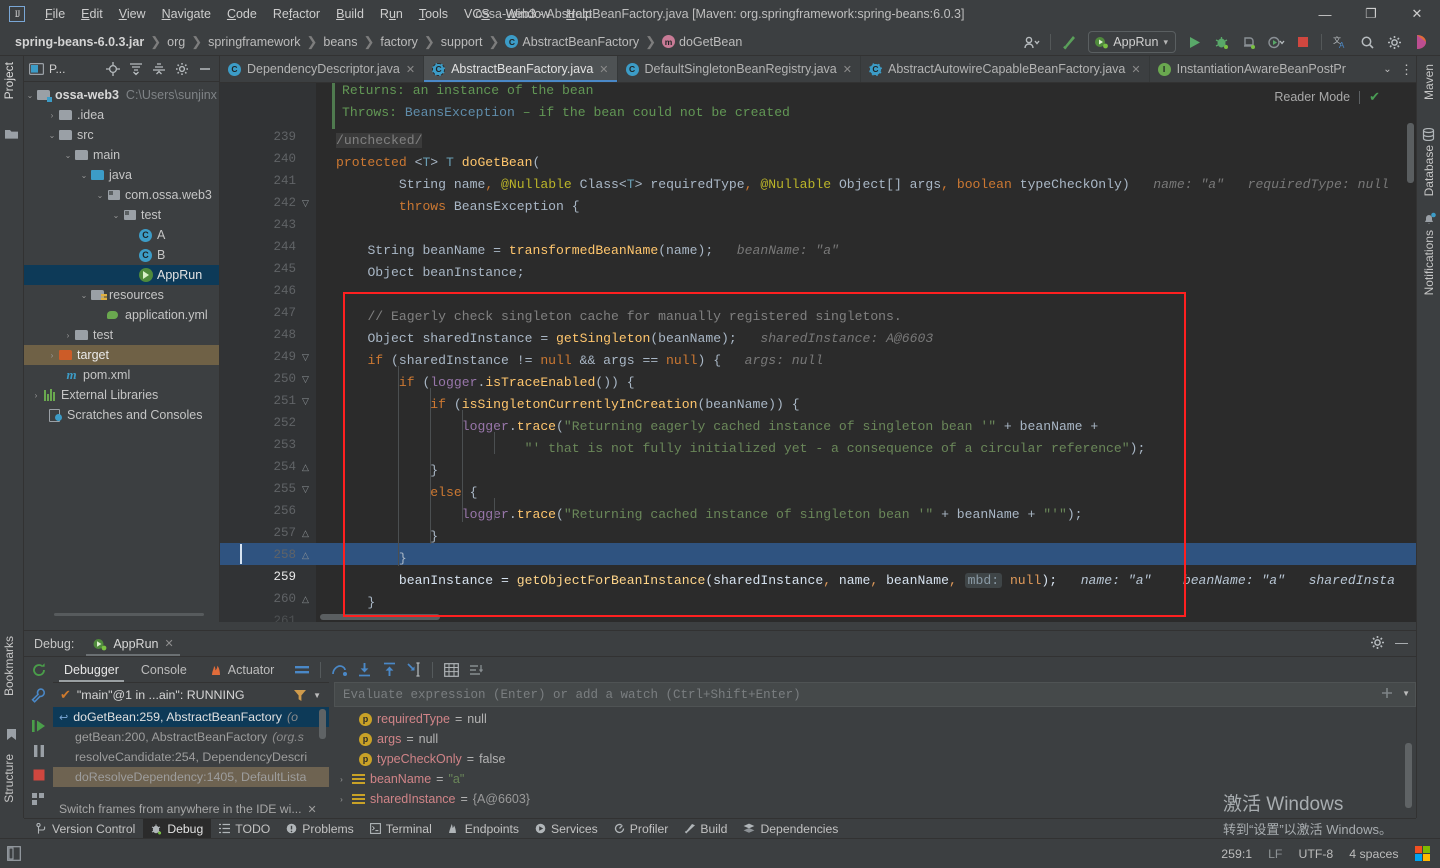  I want to click on tree-item-class-a: C A, so click(121, 235).